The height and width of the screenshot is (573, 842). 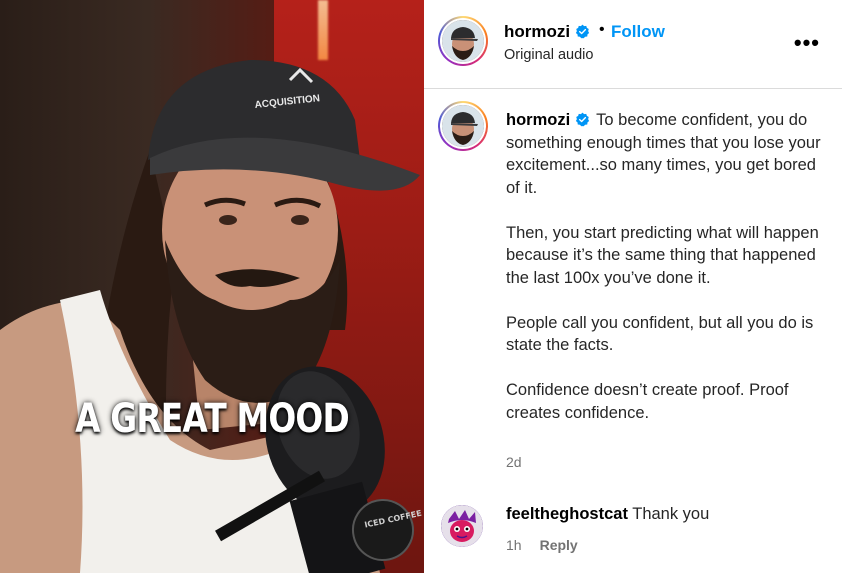 I want to click on video-caption-overlay: A GREAT MOOD, so click(x=212, y=419).